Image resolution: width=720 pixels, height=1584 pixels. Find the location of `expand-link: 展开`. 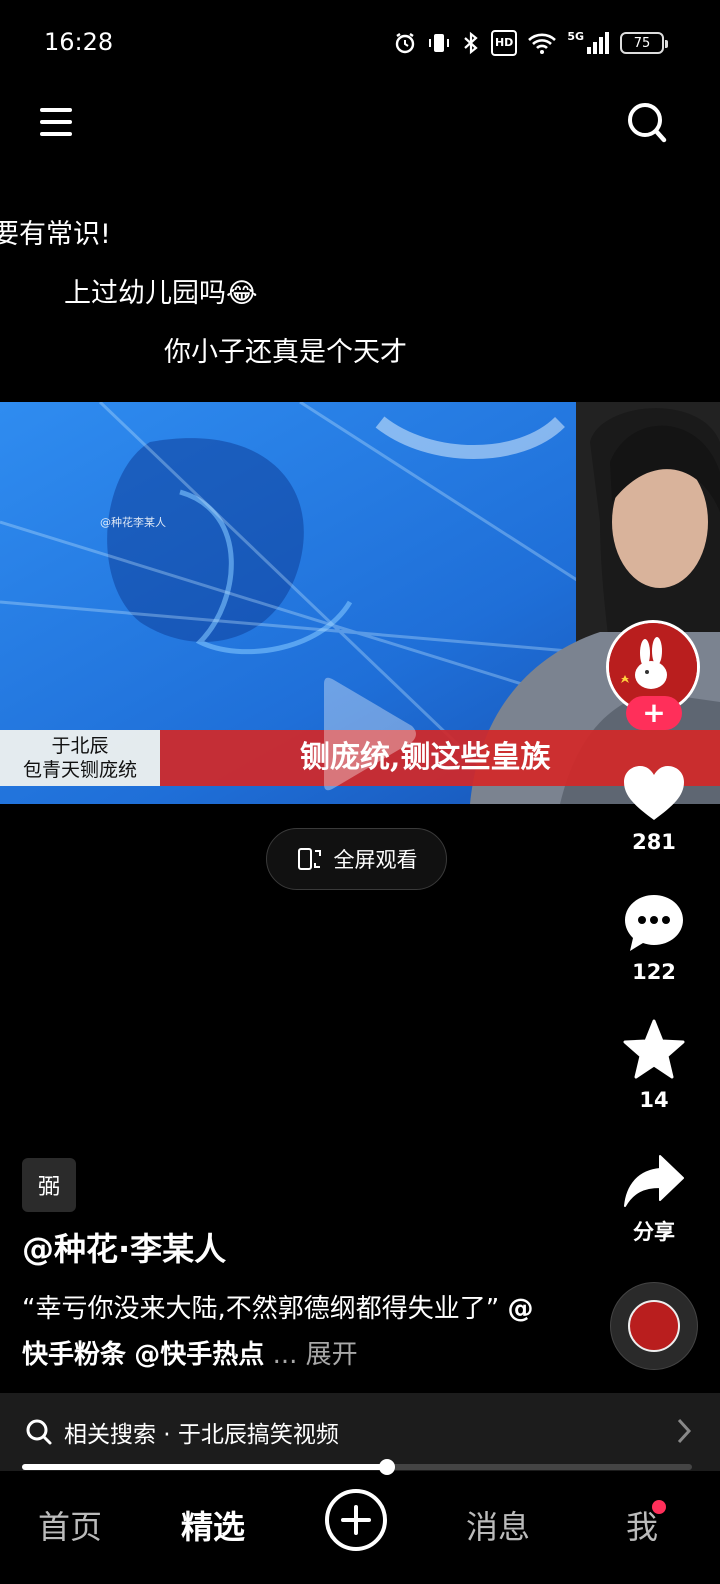

expand-link: 展开 is located at coordinates (332, 1355).